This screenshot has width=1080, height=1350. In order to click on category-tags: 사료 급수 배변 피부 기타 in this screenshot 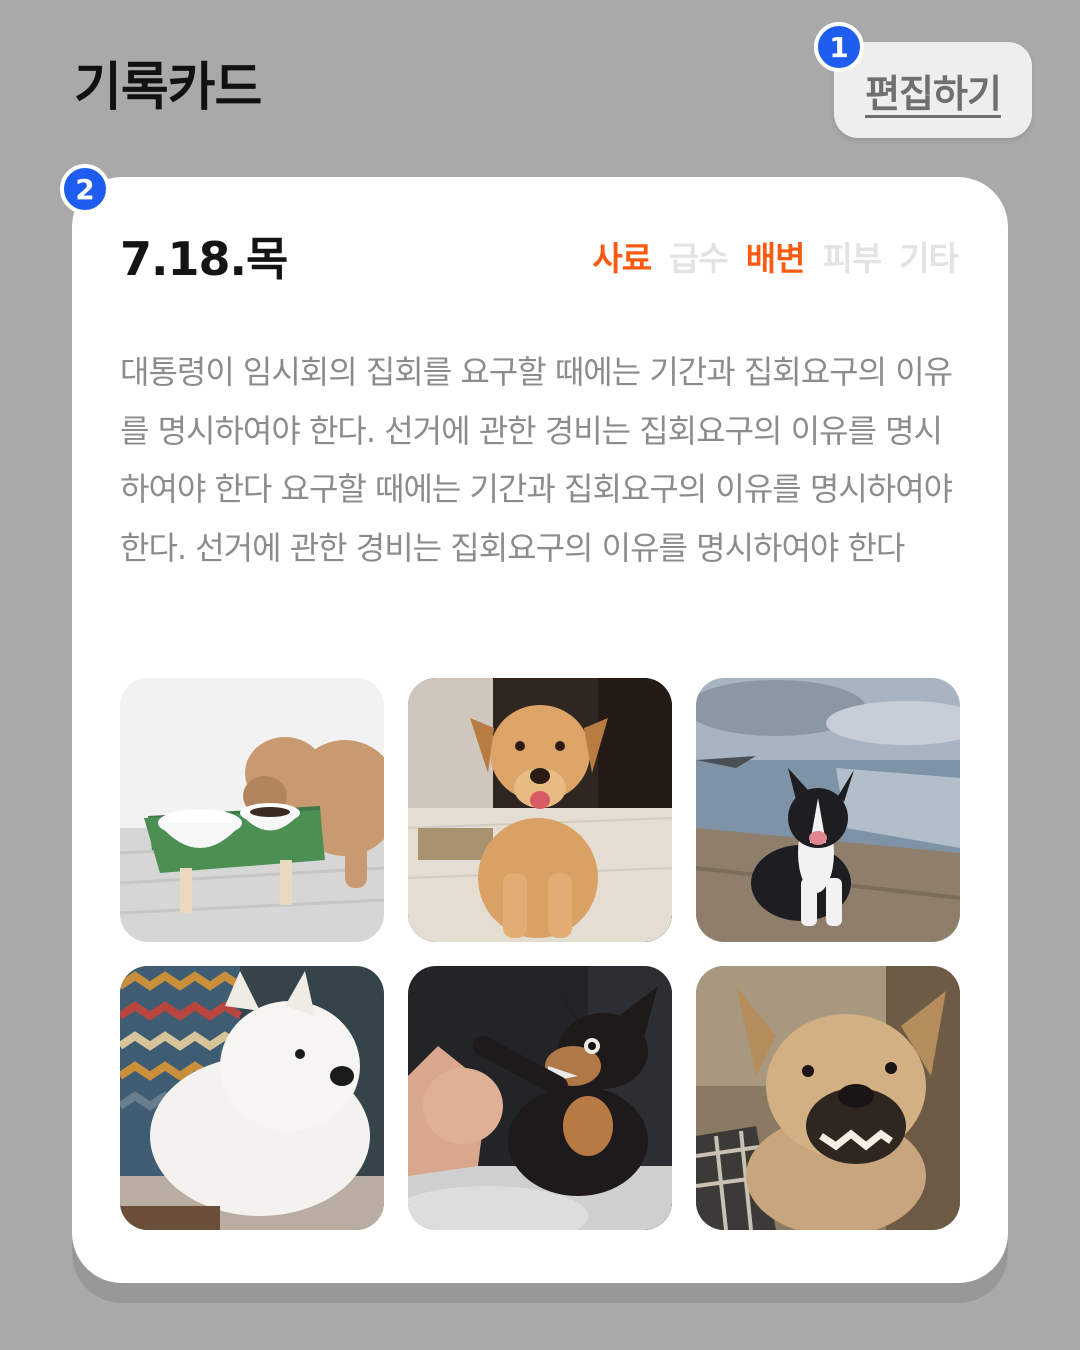, I will do `click(775, 259)`.